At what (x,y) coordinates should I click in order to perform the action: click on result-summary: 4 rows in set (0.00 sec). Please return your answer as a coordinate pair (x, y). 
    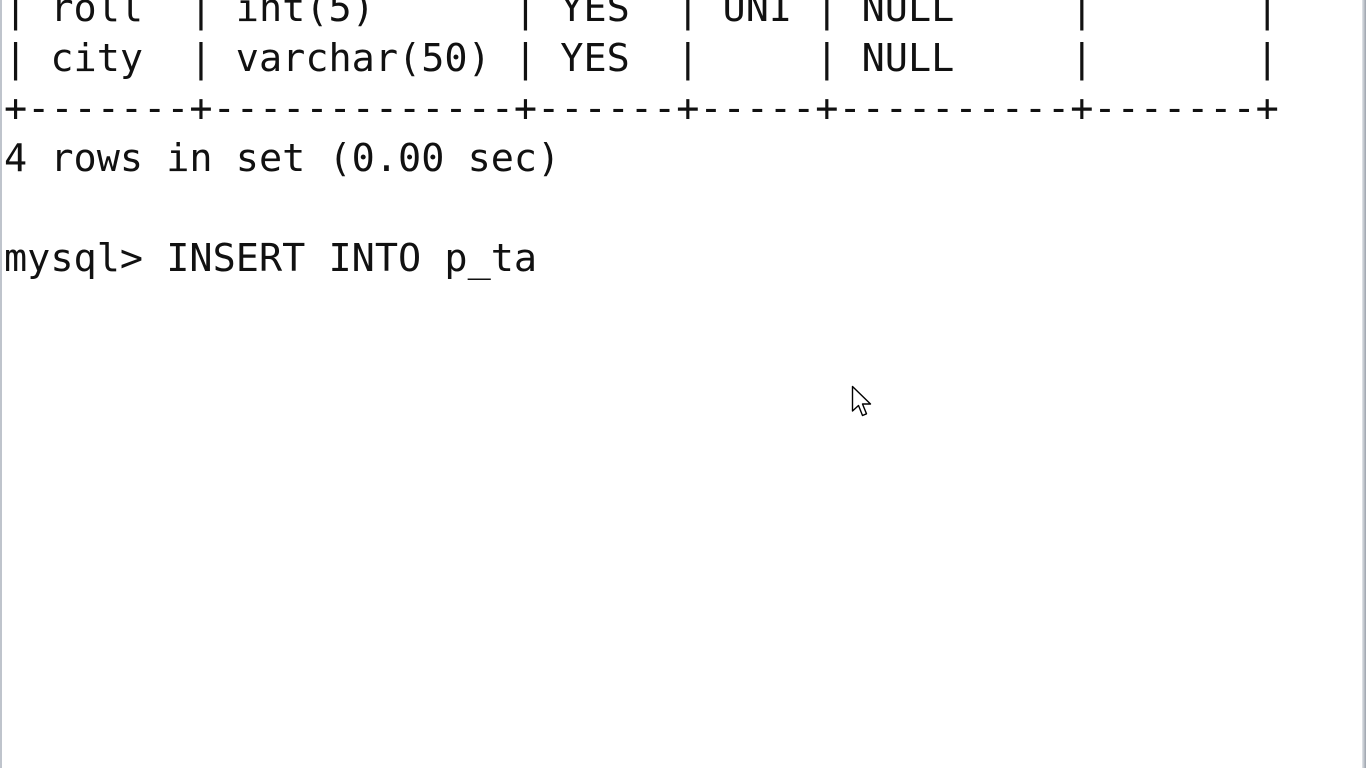
    Looking at the image, I should click on (282, 158).